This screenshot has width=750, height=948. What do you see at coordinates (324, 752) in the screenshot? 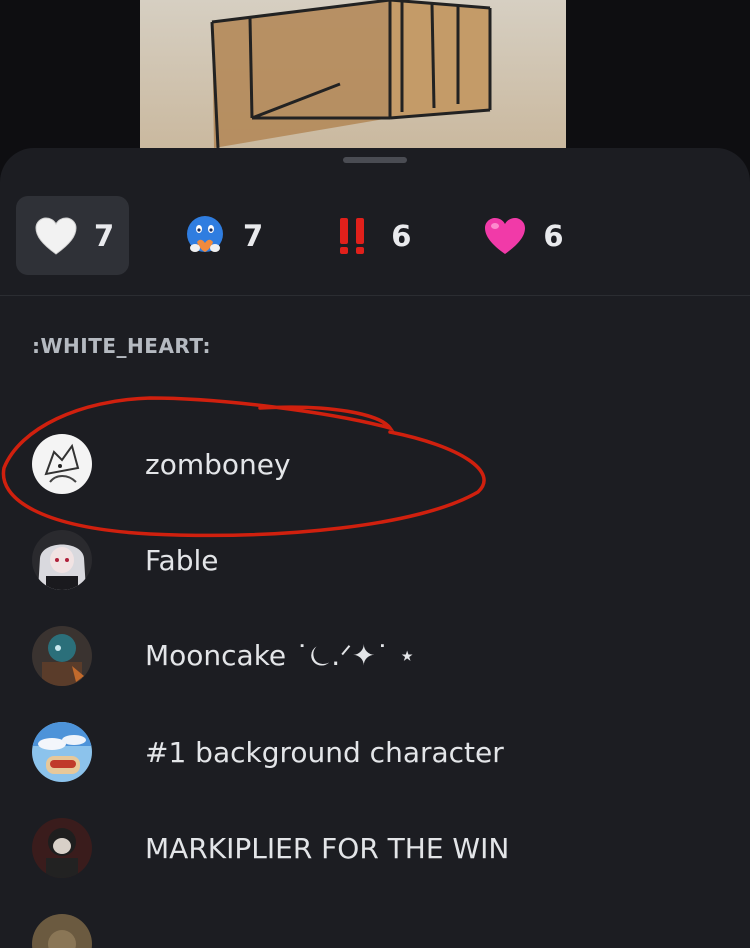
I see `username: #1 background character` at bounding box center [324, 752].